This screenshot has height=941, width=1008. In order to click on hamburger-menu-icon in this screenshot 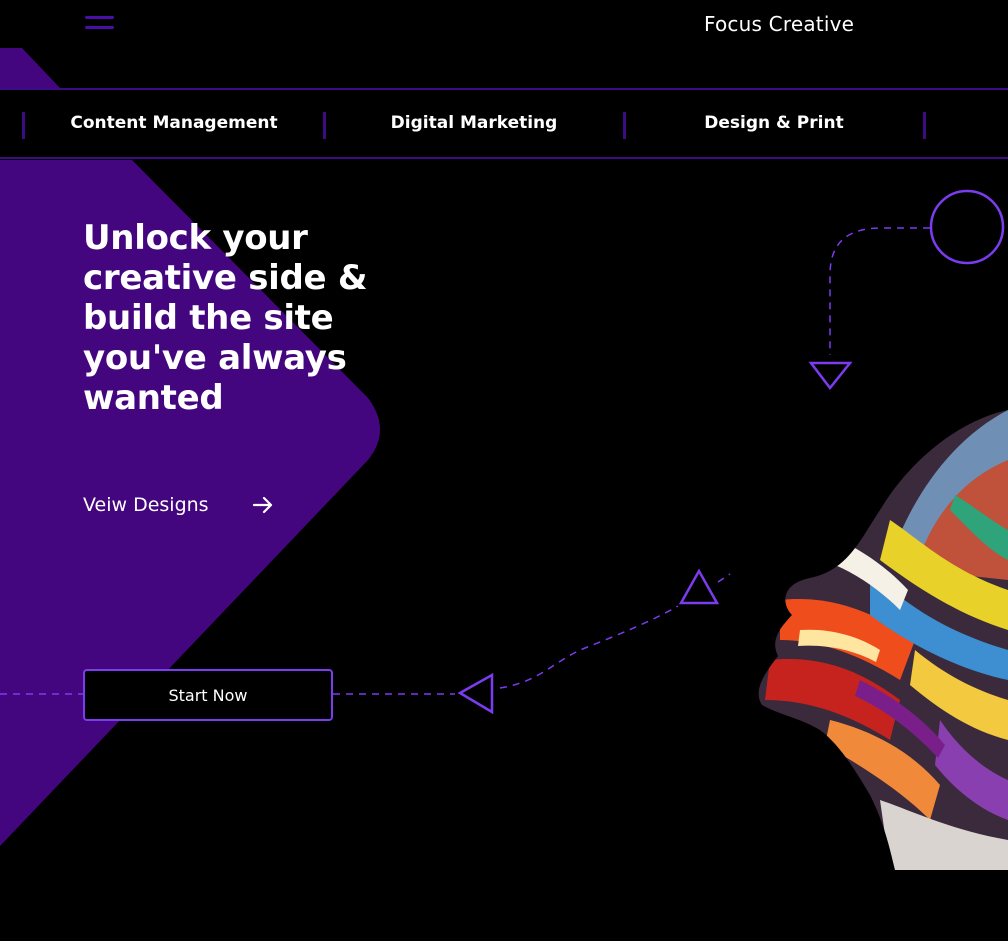, I will do `click(100, 24)`.